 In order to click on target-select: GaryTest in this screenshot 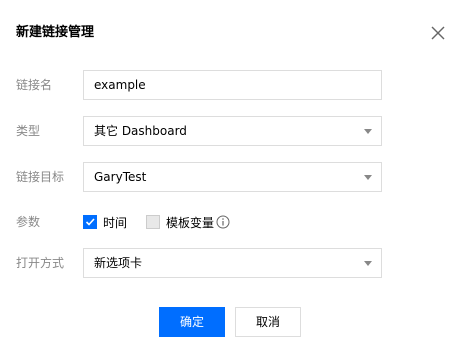, I will do `click(232, 177)`.